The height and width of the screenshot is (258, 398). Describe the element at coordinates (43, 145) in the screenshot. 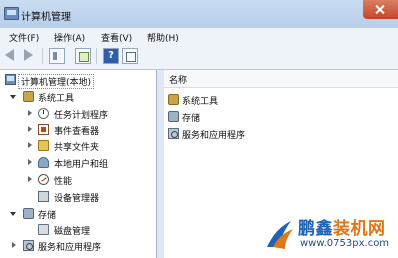

I see `shared-folder-icon` at that location.